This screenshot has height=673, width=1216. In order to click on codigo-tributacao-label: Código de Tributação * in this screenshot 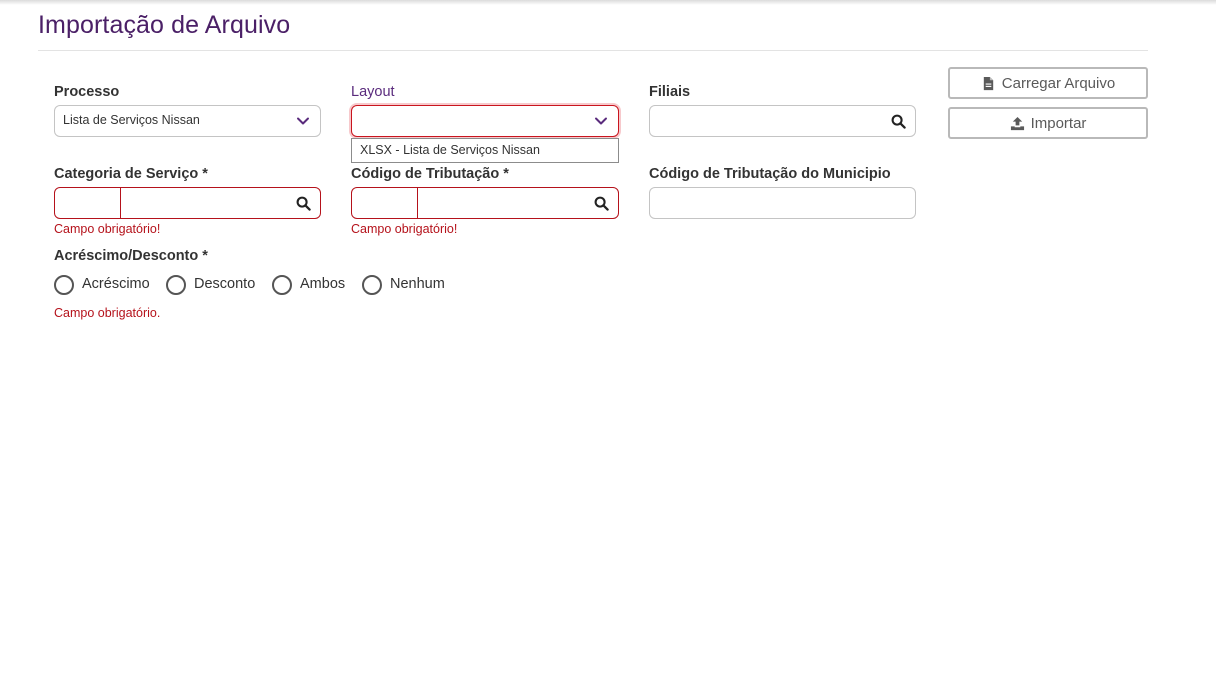, I will do `click(430, 174)`.